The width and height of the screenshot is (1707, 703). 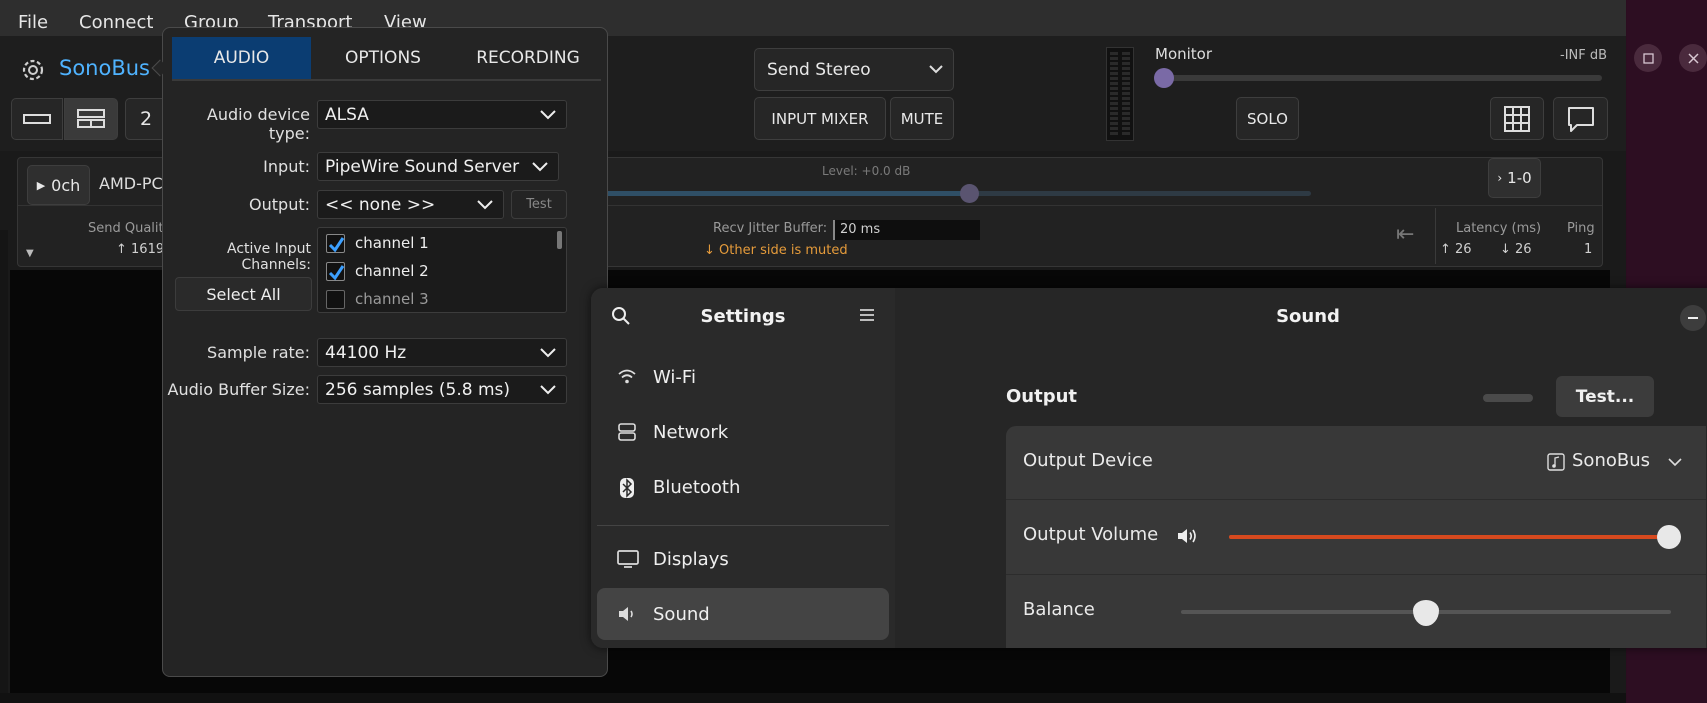 I want to click on test-output-button: Test, so click(x=539, y=204).